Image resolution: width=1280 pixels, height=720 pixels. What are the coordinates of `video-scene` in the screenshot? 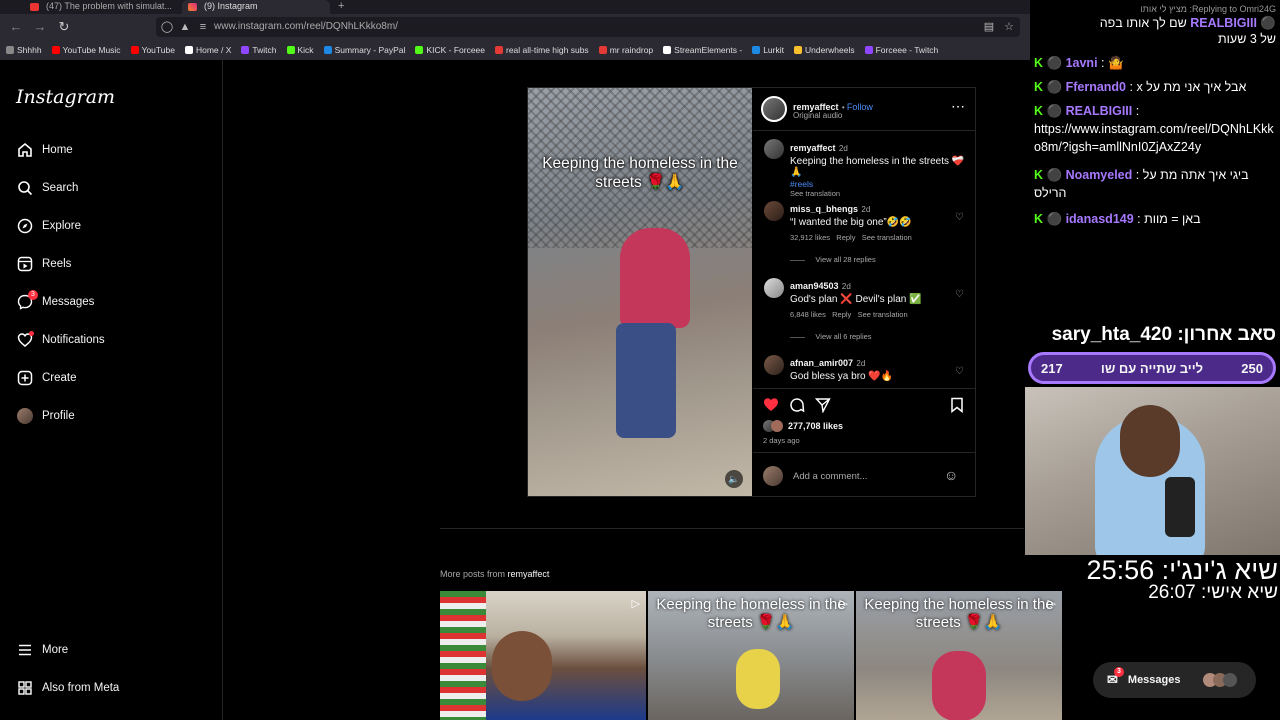 It's located at (646, 380).